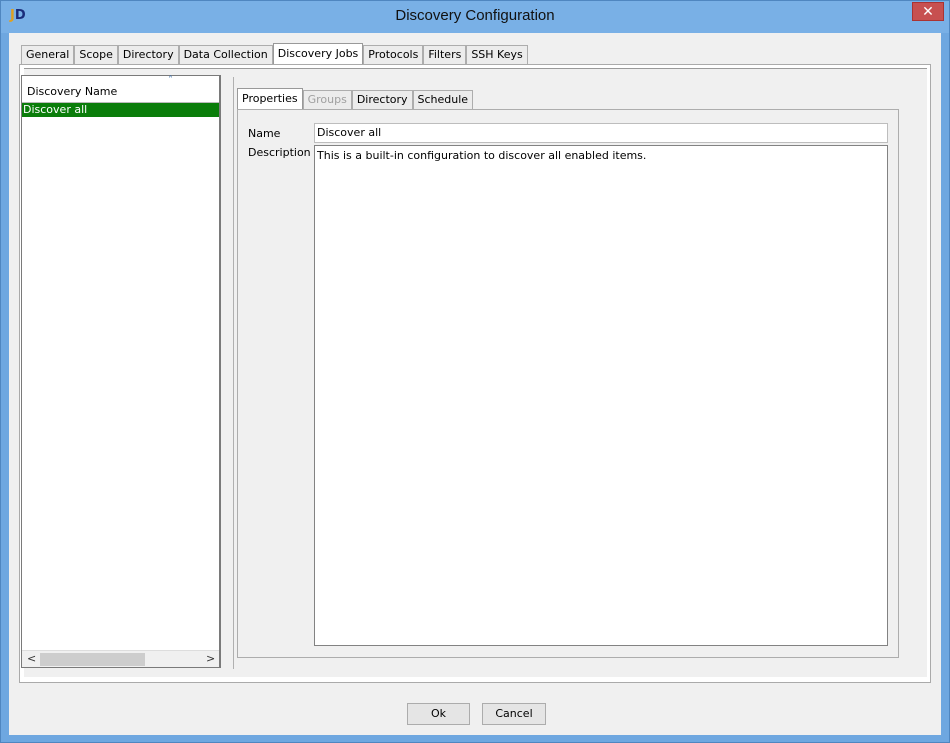 This screenshot has width=950, height=743. What do you see at coordinates (318, 54) in the screenshot?
I see `tab-discovery-jobs: Discovery Jobs` at bounding box center [318, 54].